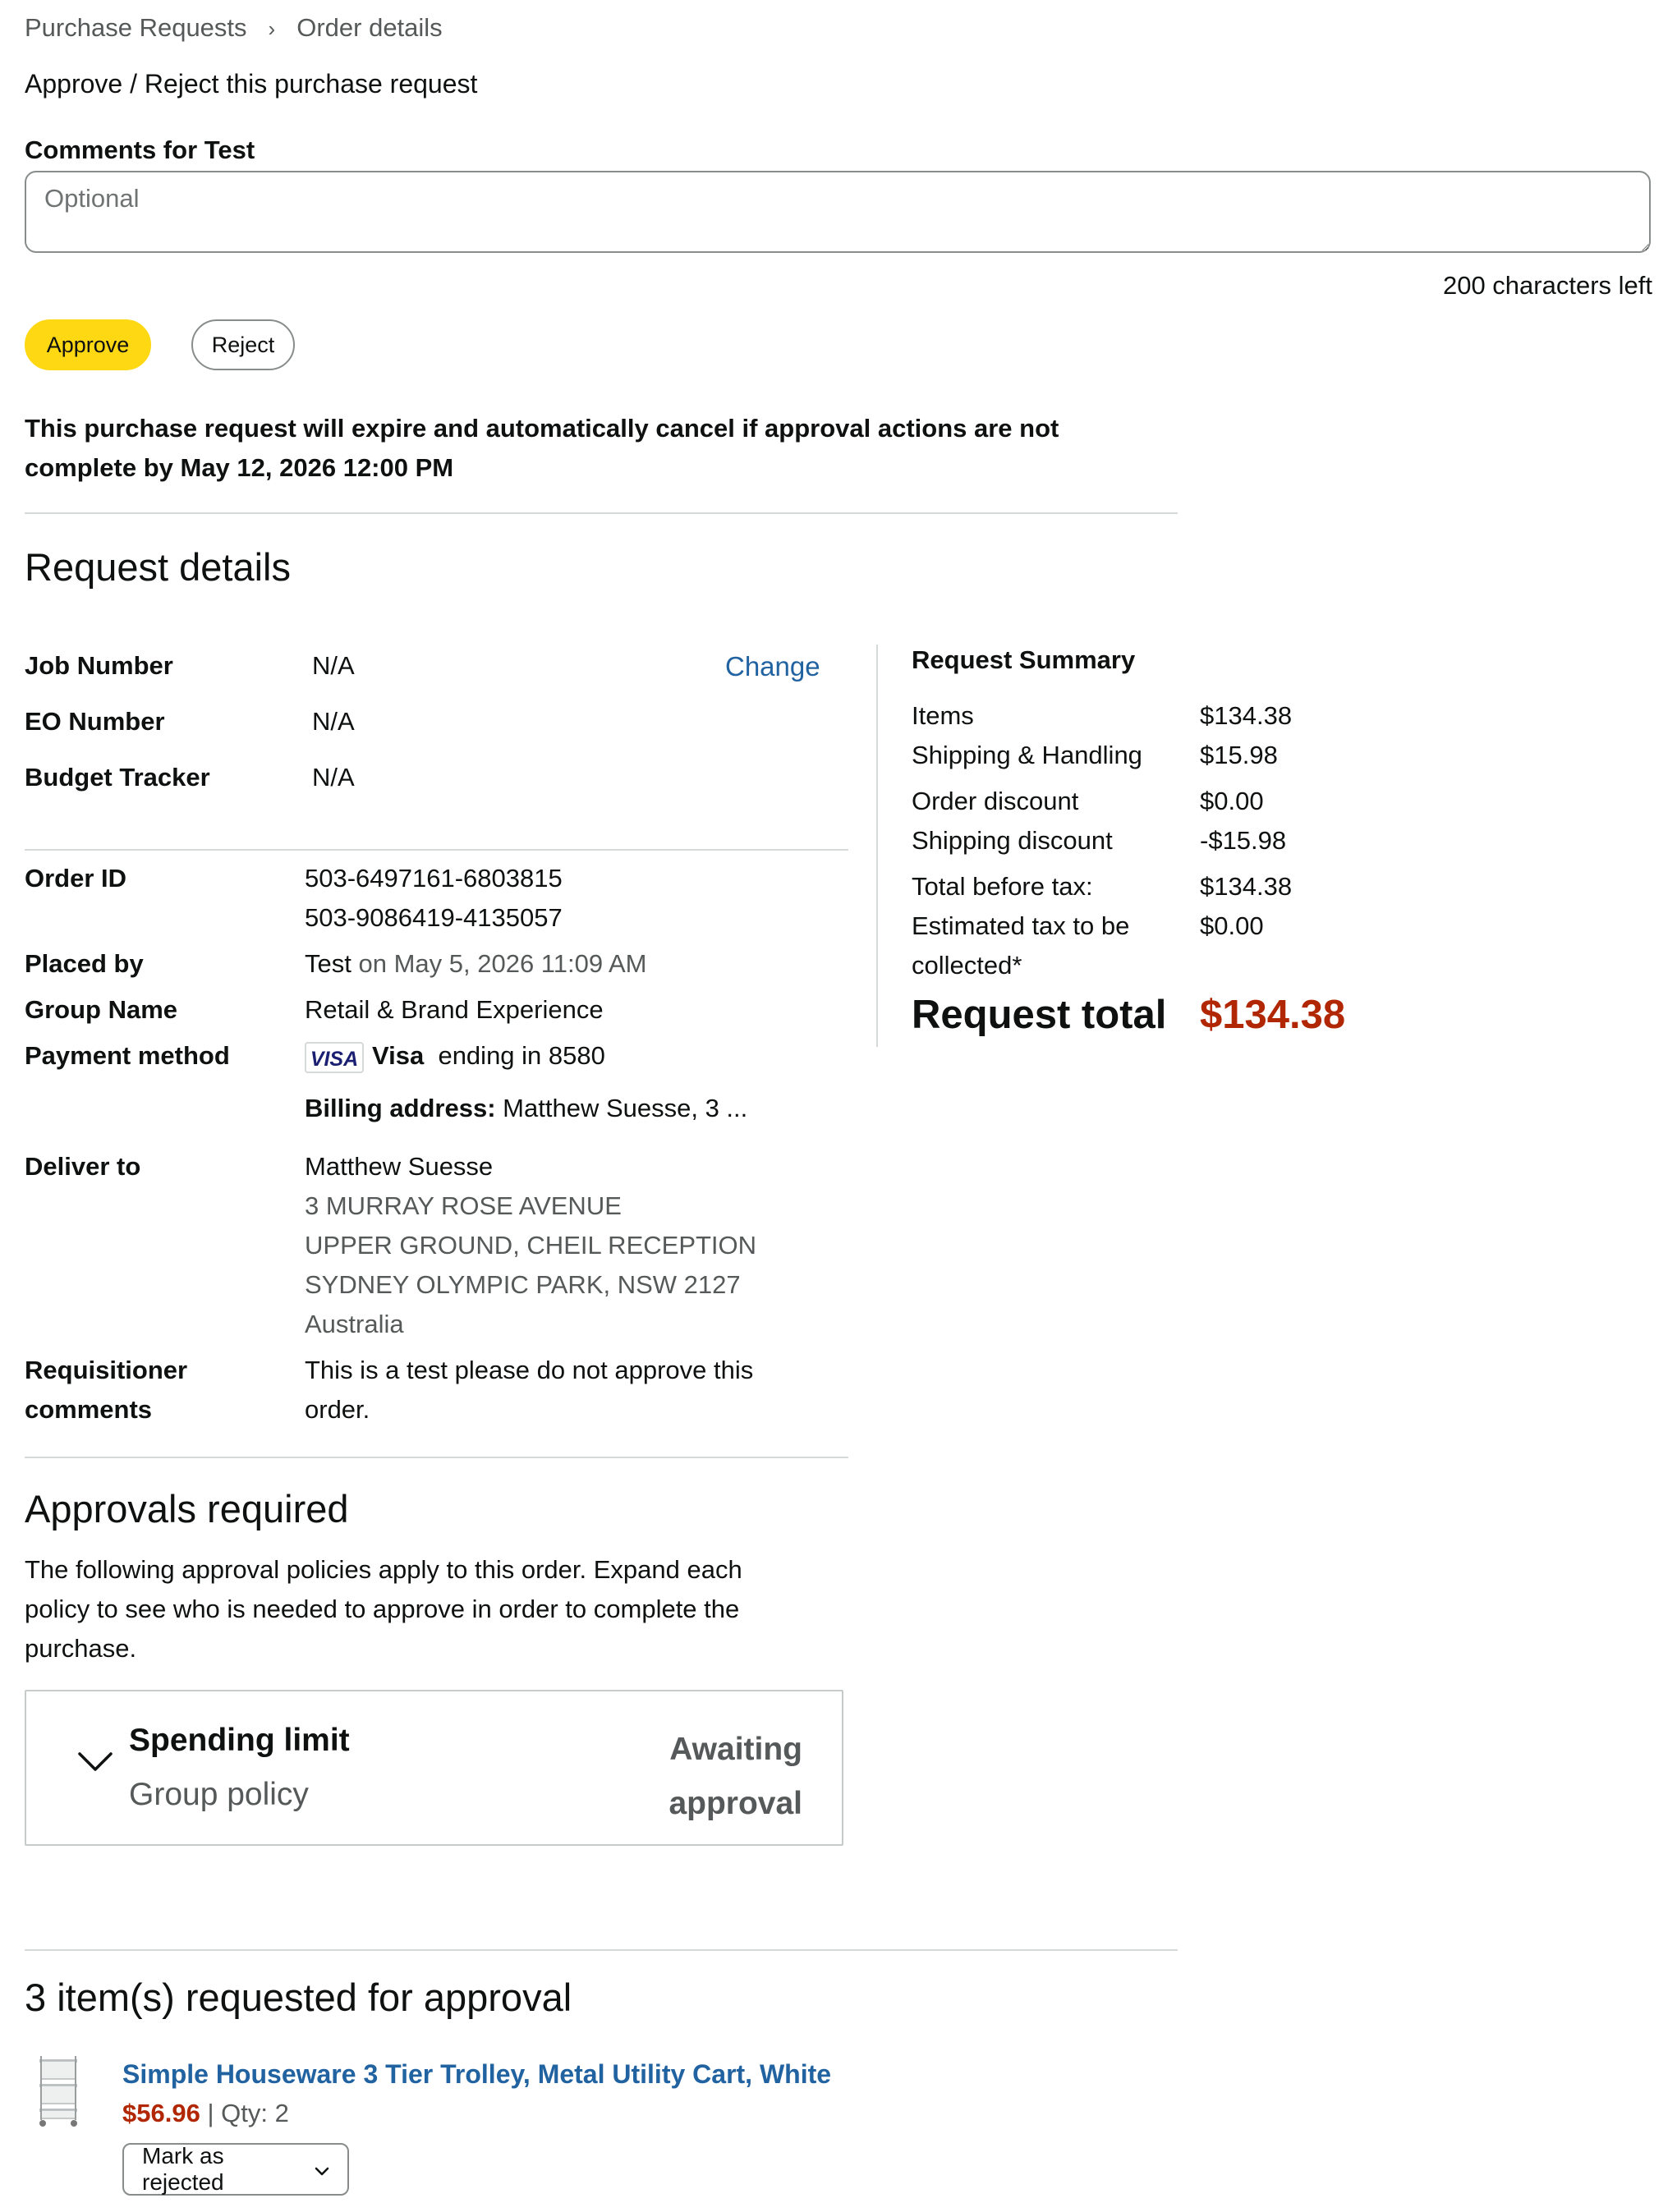  Describe the element at coordinates (187, 1509) in the screenshot. I see `approvals-required-title: Approvals required` at that location.